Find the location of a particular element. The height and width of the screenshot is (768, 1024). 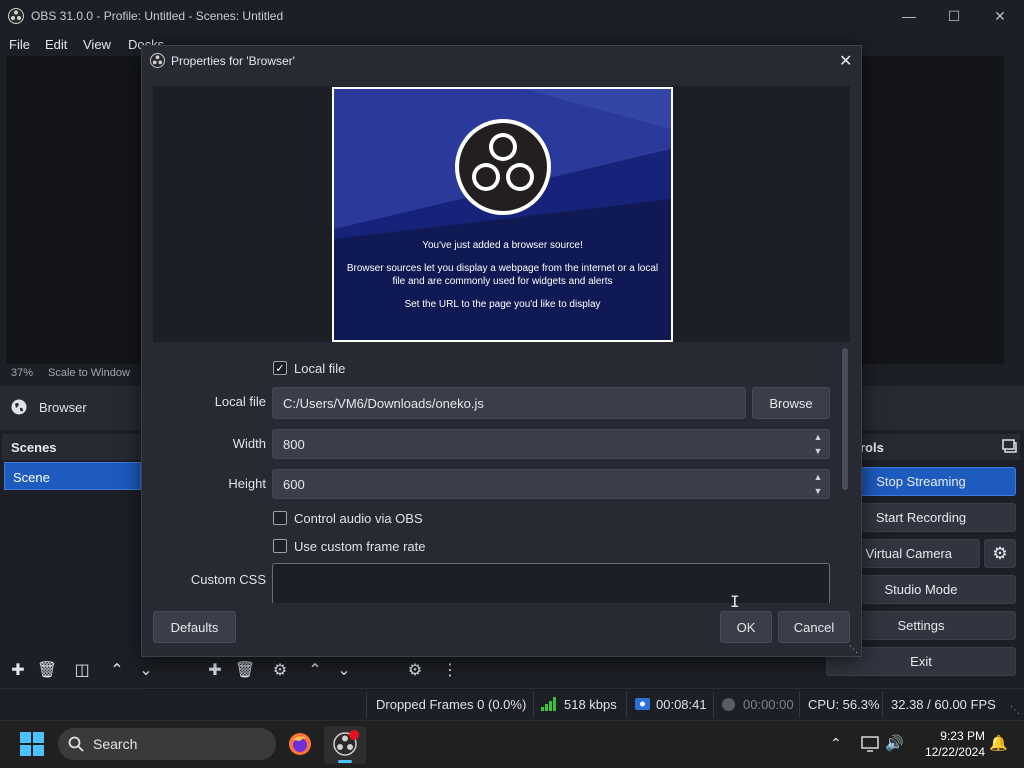

width-value: 800 is located at coordinates (294, 444).